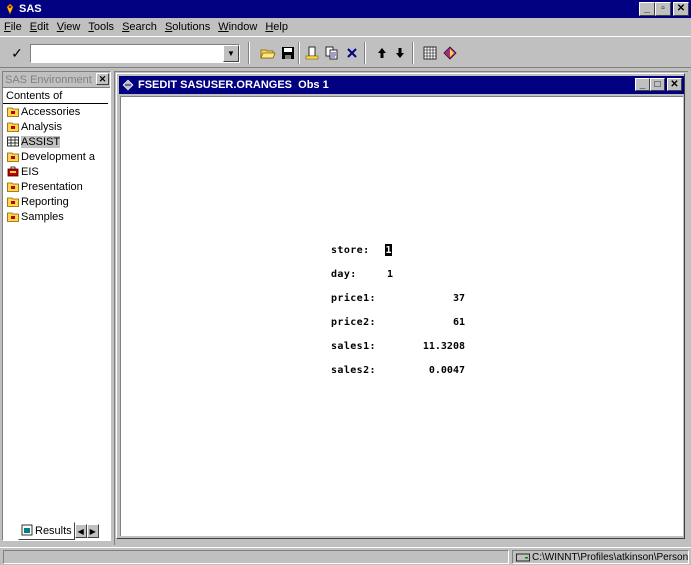  I want to click on grid-icon, so click(430, 53).